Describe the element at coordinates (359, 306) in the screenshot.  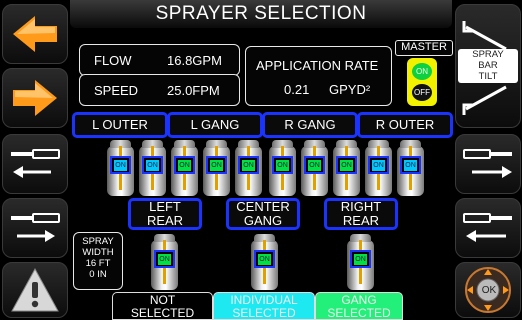
I see `legend-gang-selected: GANG SELECTED` at that location.